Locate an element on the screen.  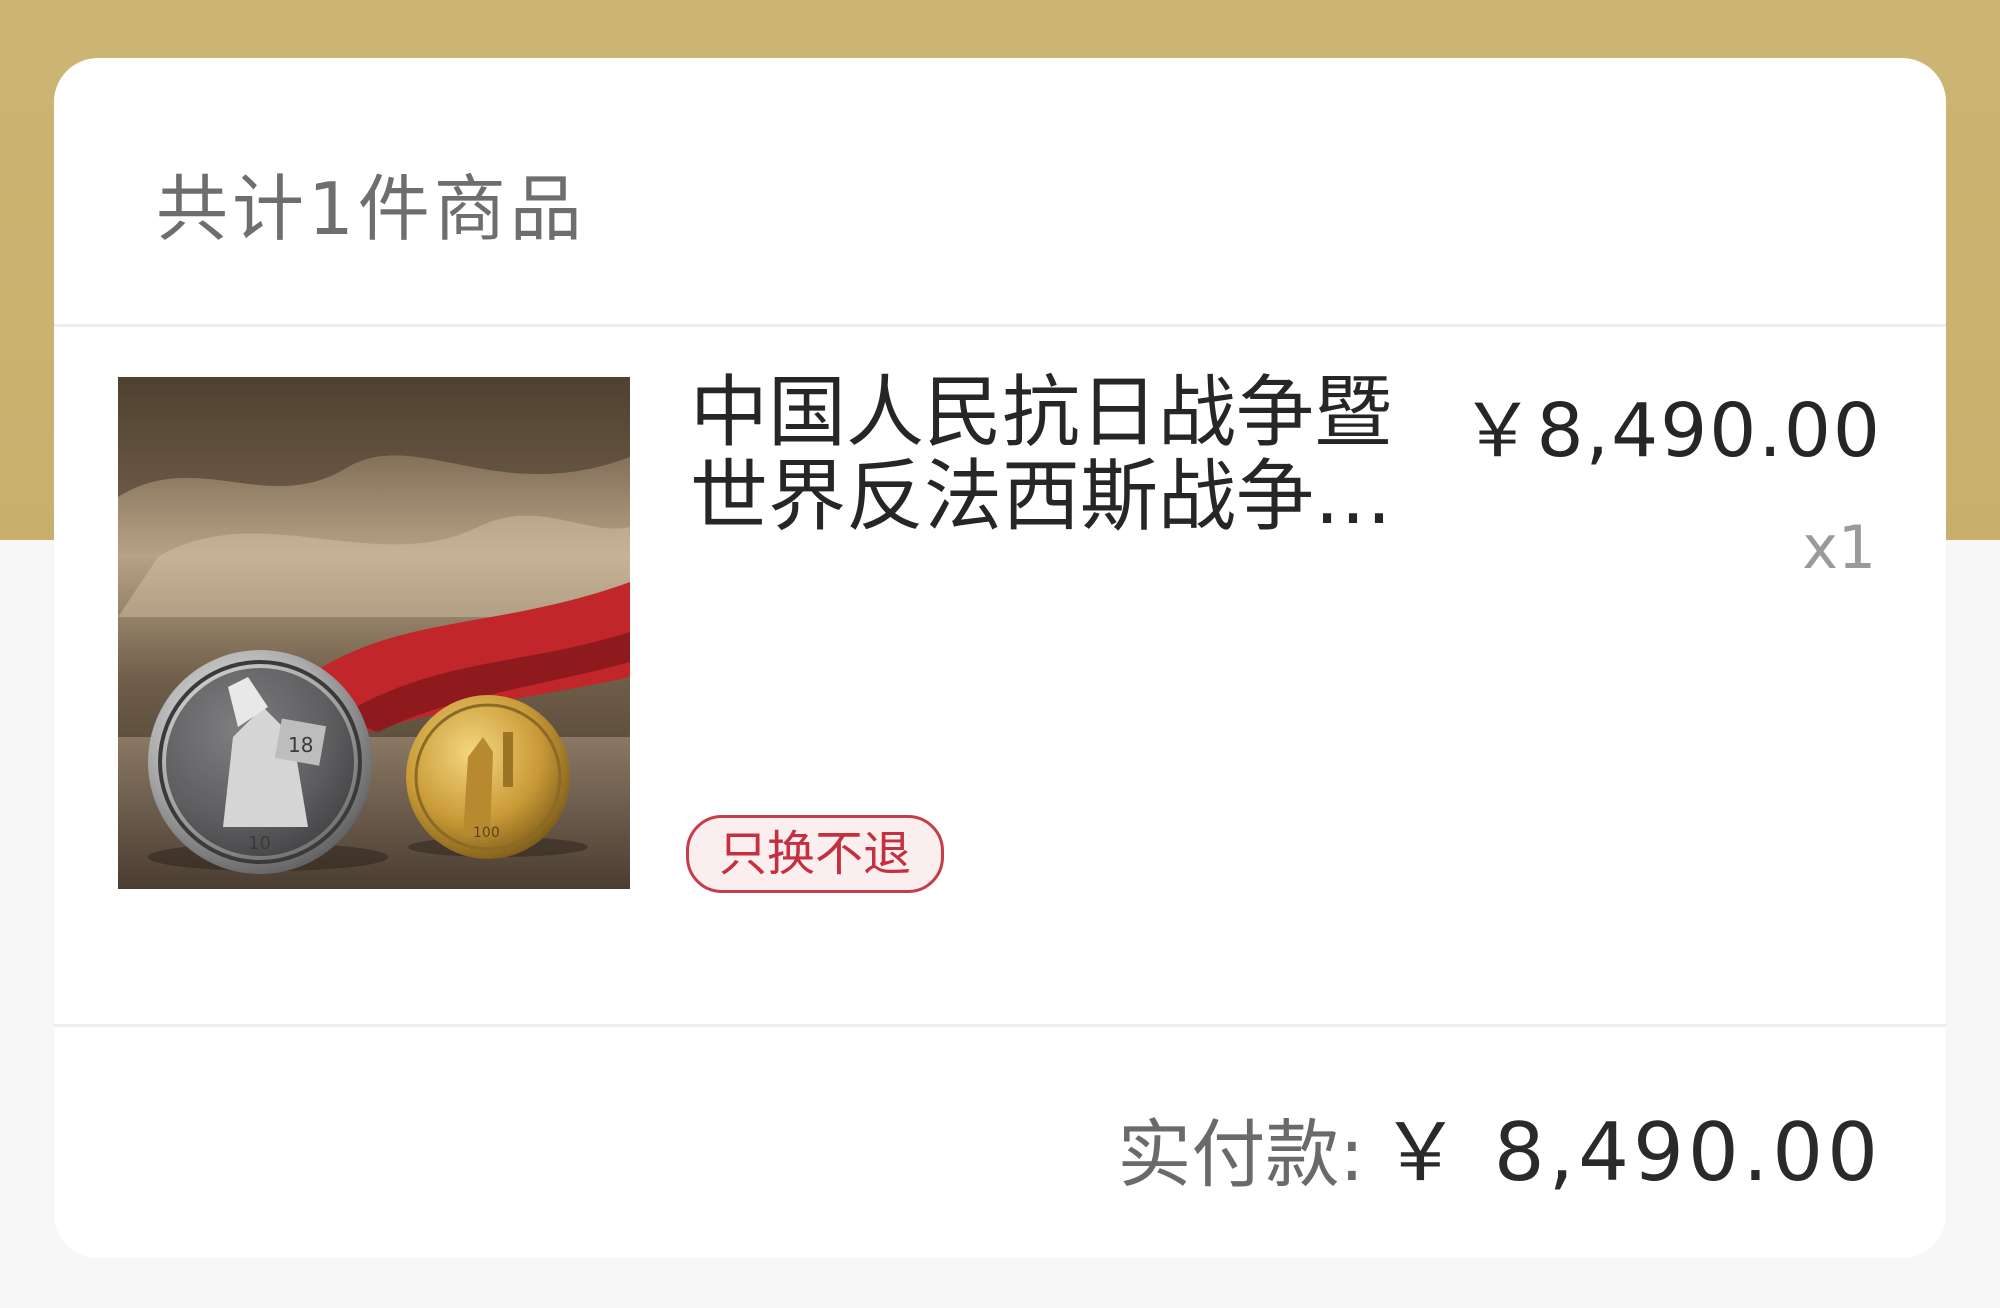
total-amount: ￥ 8,490.00 is located at coordinates (1631, 1152).